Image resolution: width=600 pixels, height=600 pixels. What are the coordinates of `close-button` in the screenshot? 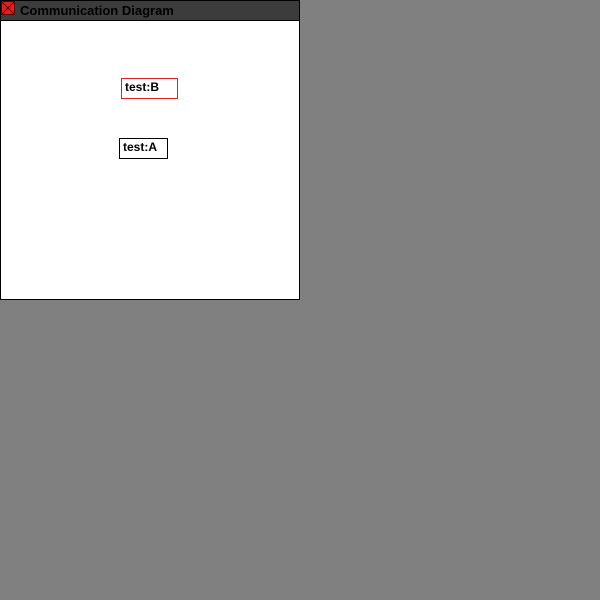 It's located at (8, 8).